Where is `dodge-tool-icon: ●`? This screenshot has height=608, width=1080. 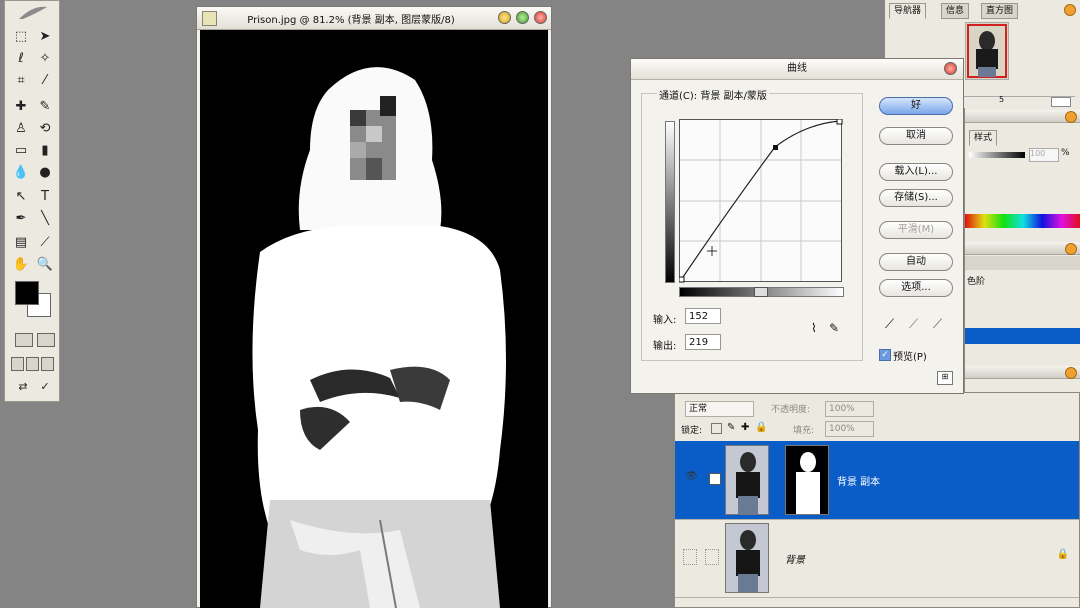 dodge-tool-icon: ● is located at coordinates (45, 173).